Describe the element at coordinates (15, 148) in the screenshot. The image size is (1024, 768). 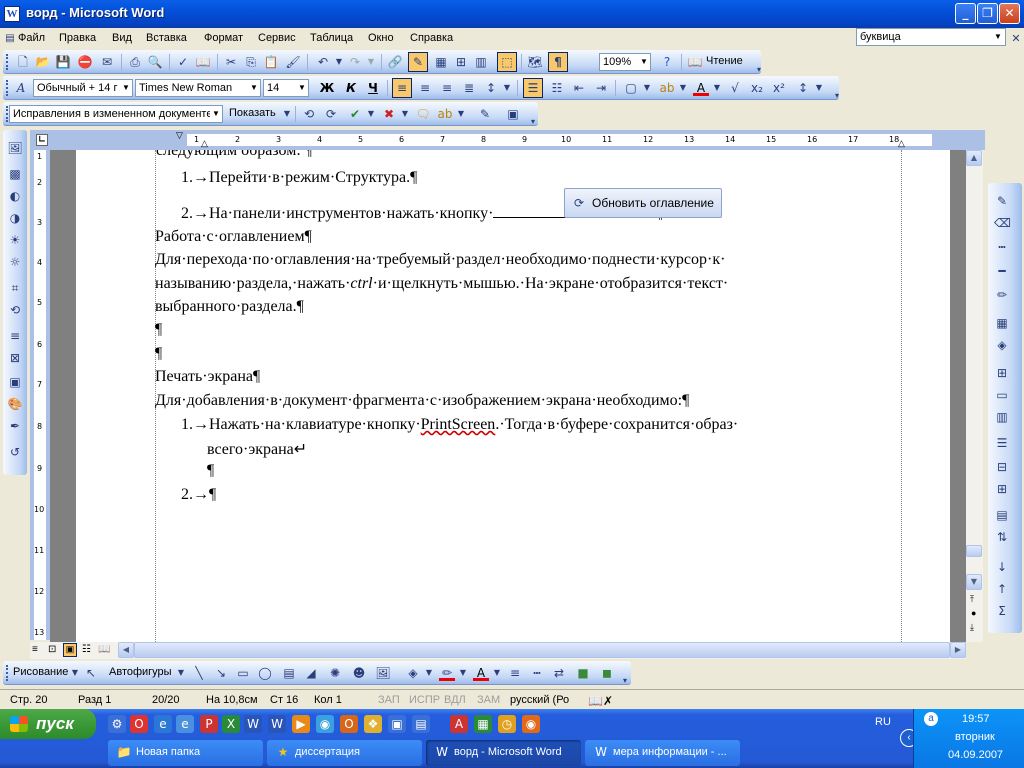
I see `insert-picture-icon: 🖼` at that location.